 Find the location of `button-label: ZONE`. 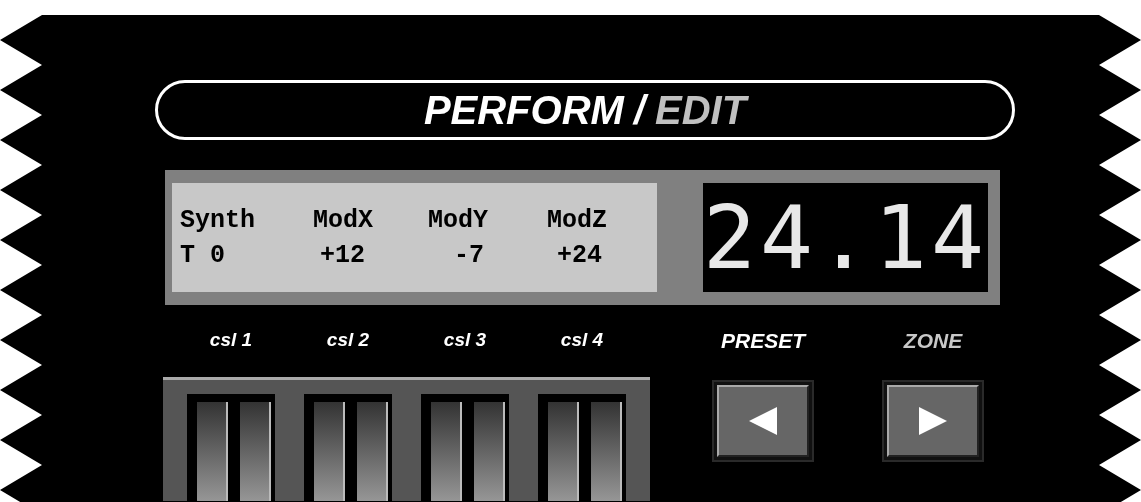

button-label: ZONE is located at coordinates (933, 341).